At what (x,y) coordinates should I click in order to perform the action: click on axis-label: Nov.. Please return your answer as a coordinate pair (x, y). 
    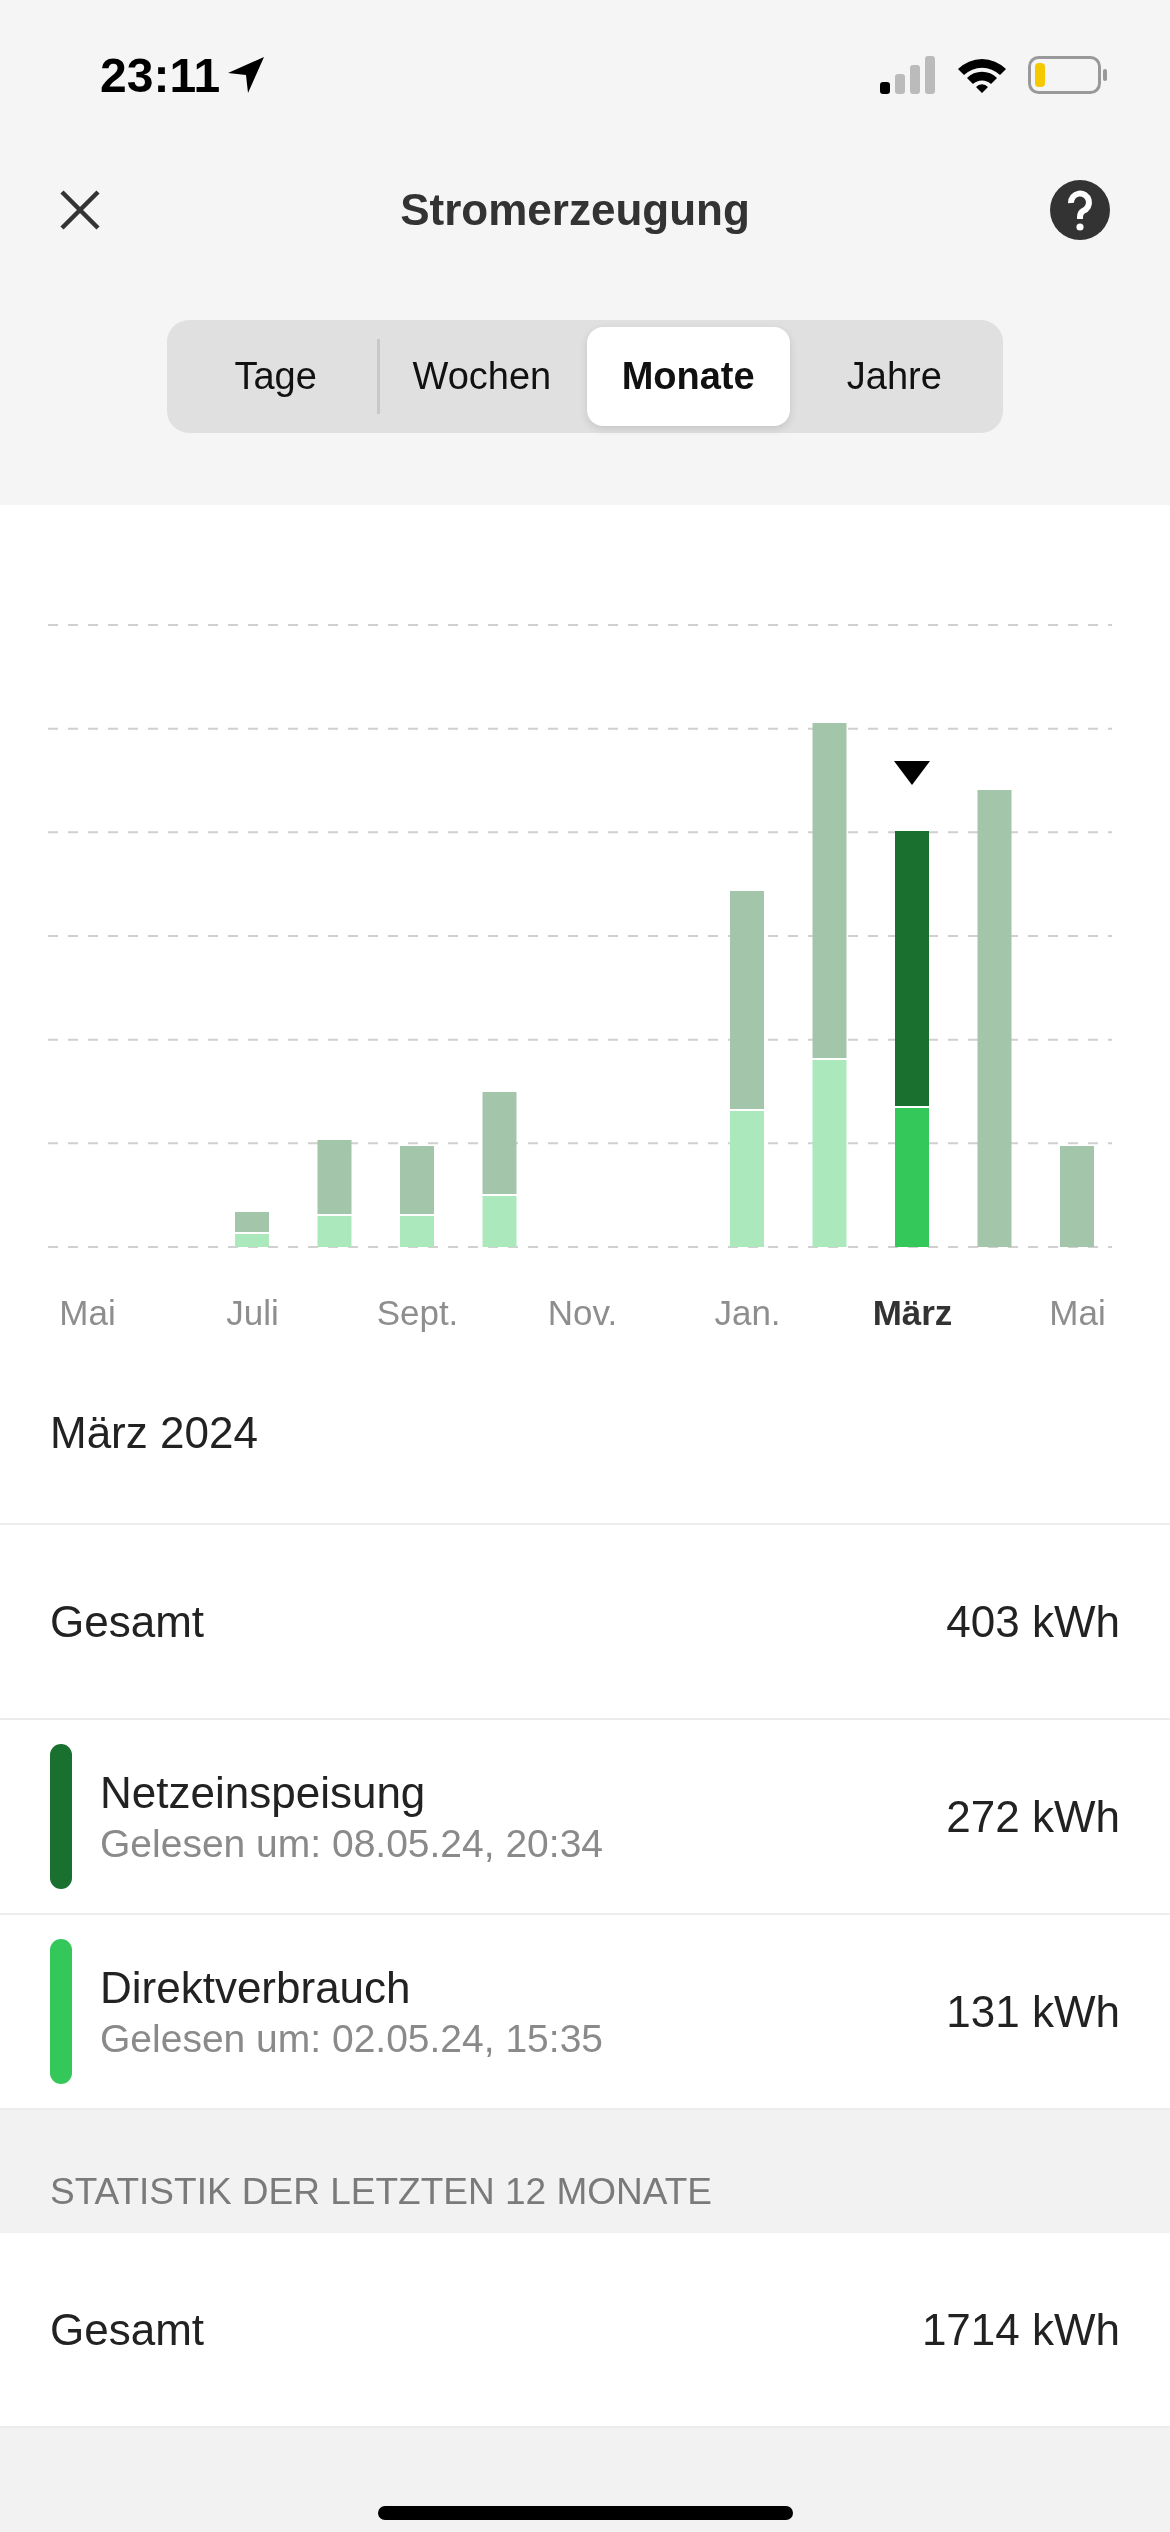
    Looking at the image, I should click on (582, 1326).